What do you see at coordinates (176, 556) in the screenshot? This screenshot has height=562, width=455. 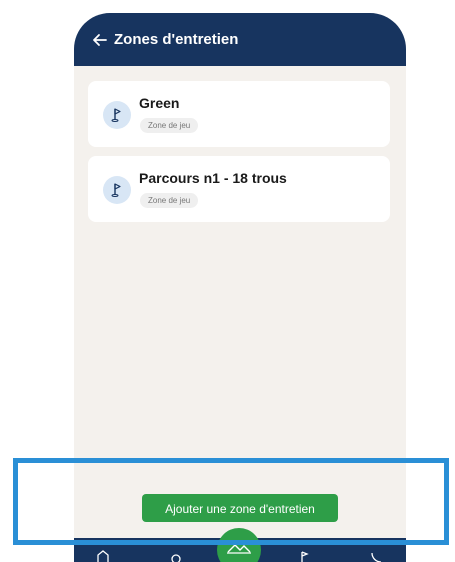 I see `circle-icon` at bounding box center [176, 556].